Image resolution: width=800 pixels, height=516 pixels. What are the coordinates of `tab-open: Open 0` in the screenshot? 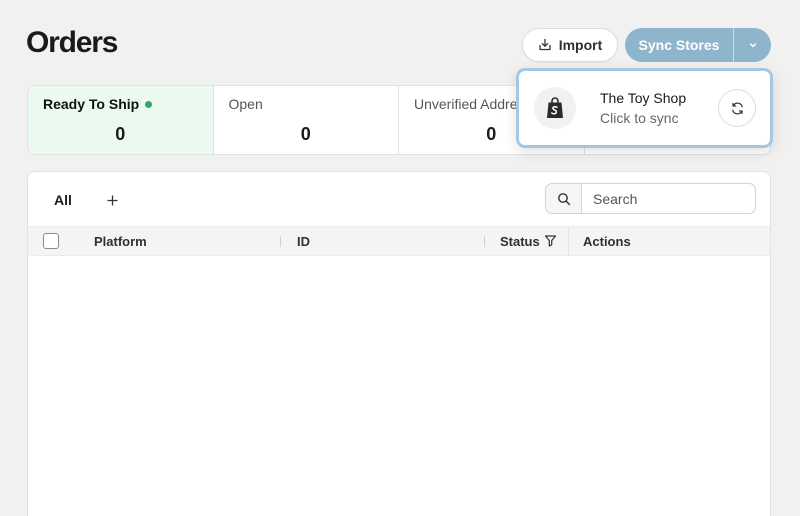 It's located at (306, 120).